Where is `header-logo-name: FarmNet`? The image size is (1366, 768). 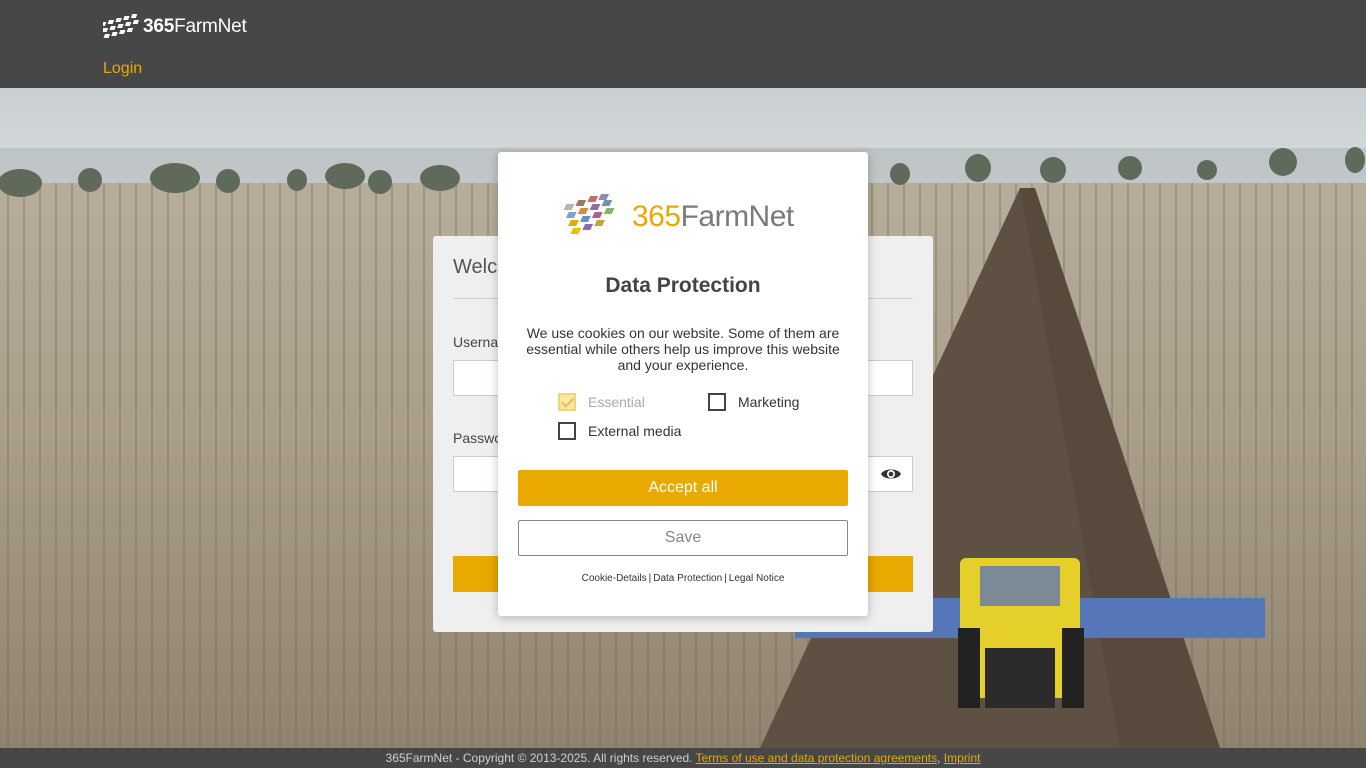 header-logo-name: FarmNet is located at coordinates (210, 26).